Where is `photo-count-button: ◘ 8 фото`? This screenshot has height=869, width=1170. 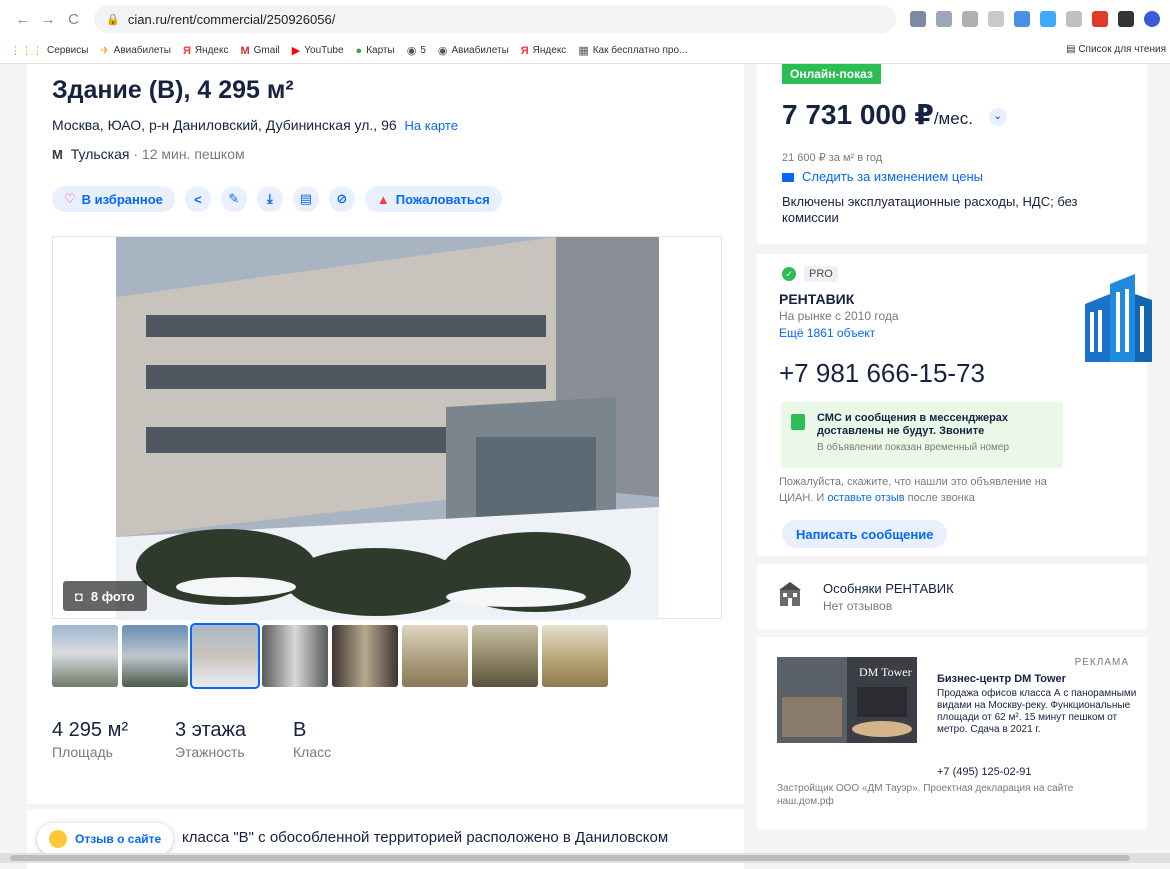 photo-count-button: ◘ 8 фото is located at coordinates (105, 596).